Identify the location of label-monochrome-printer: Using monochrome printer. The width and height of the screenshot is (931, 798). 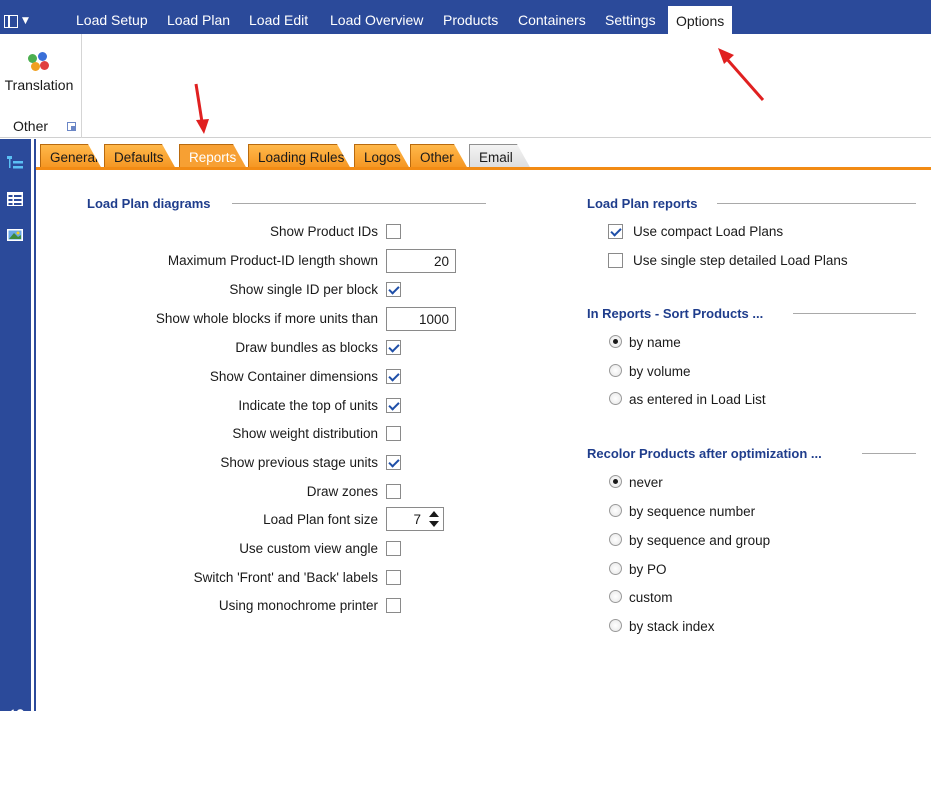
(298, 605).